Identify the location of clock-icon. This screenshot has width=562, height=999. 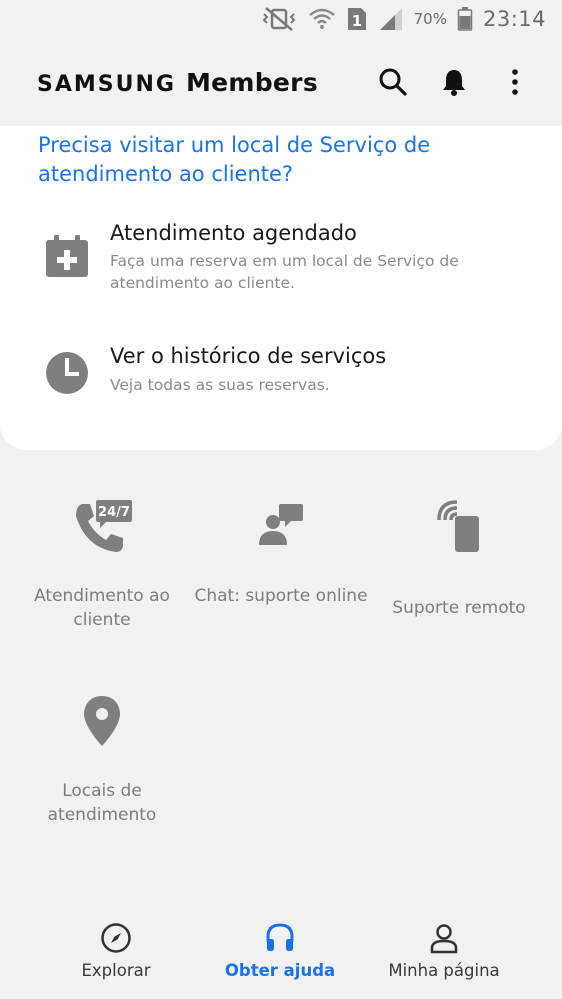
(67, 373).